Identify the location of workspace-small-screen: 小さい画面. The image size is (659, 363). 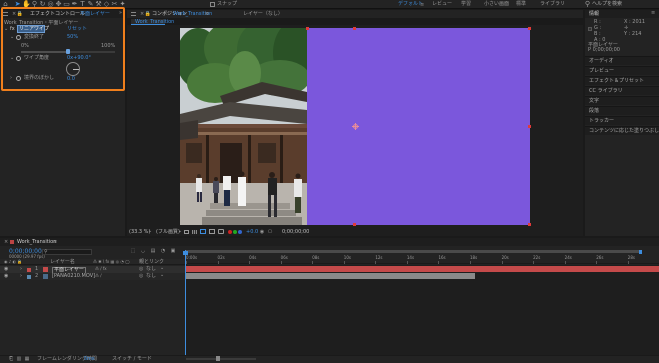
(496, 4).